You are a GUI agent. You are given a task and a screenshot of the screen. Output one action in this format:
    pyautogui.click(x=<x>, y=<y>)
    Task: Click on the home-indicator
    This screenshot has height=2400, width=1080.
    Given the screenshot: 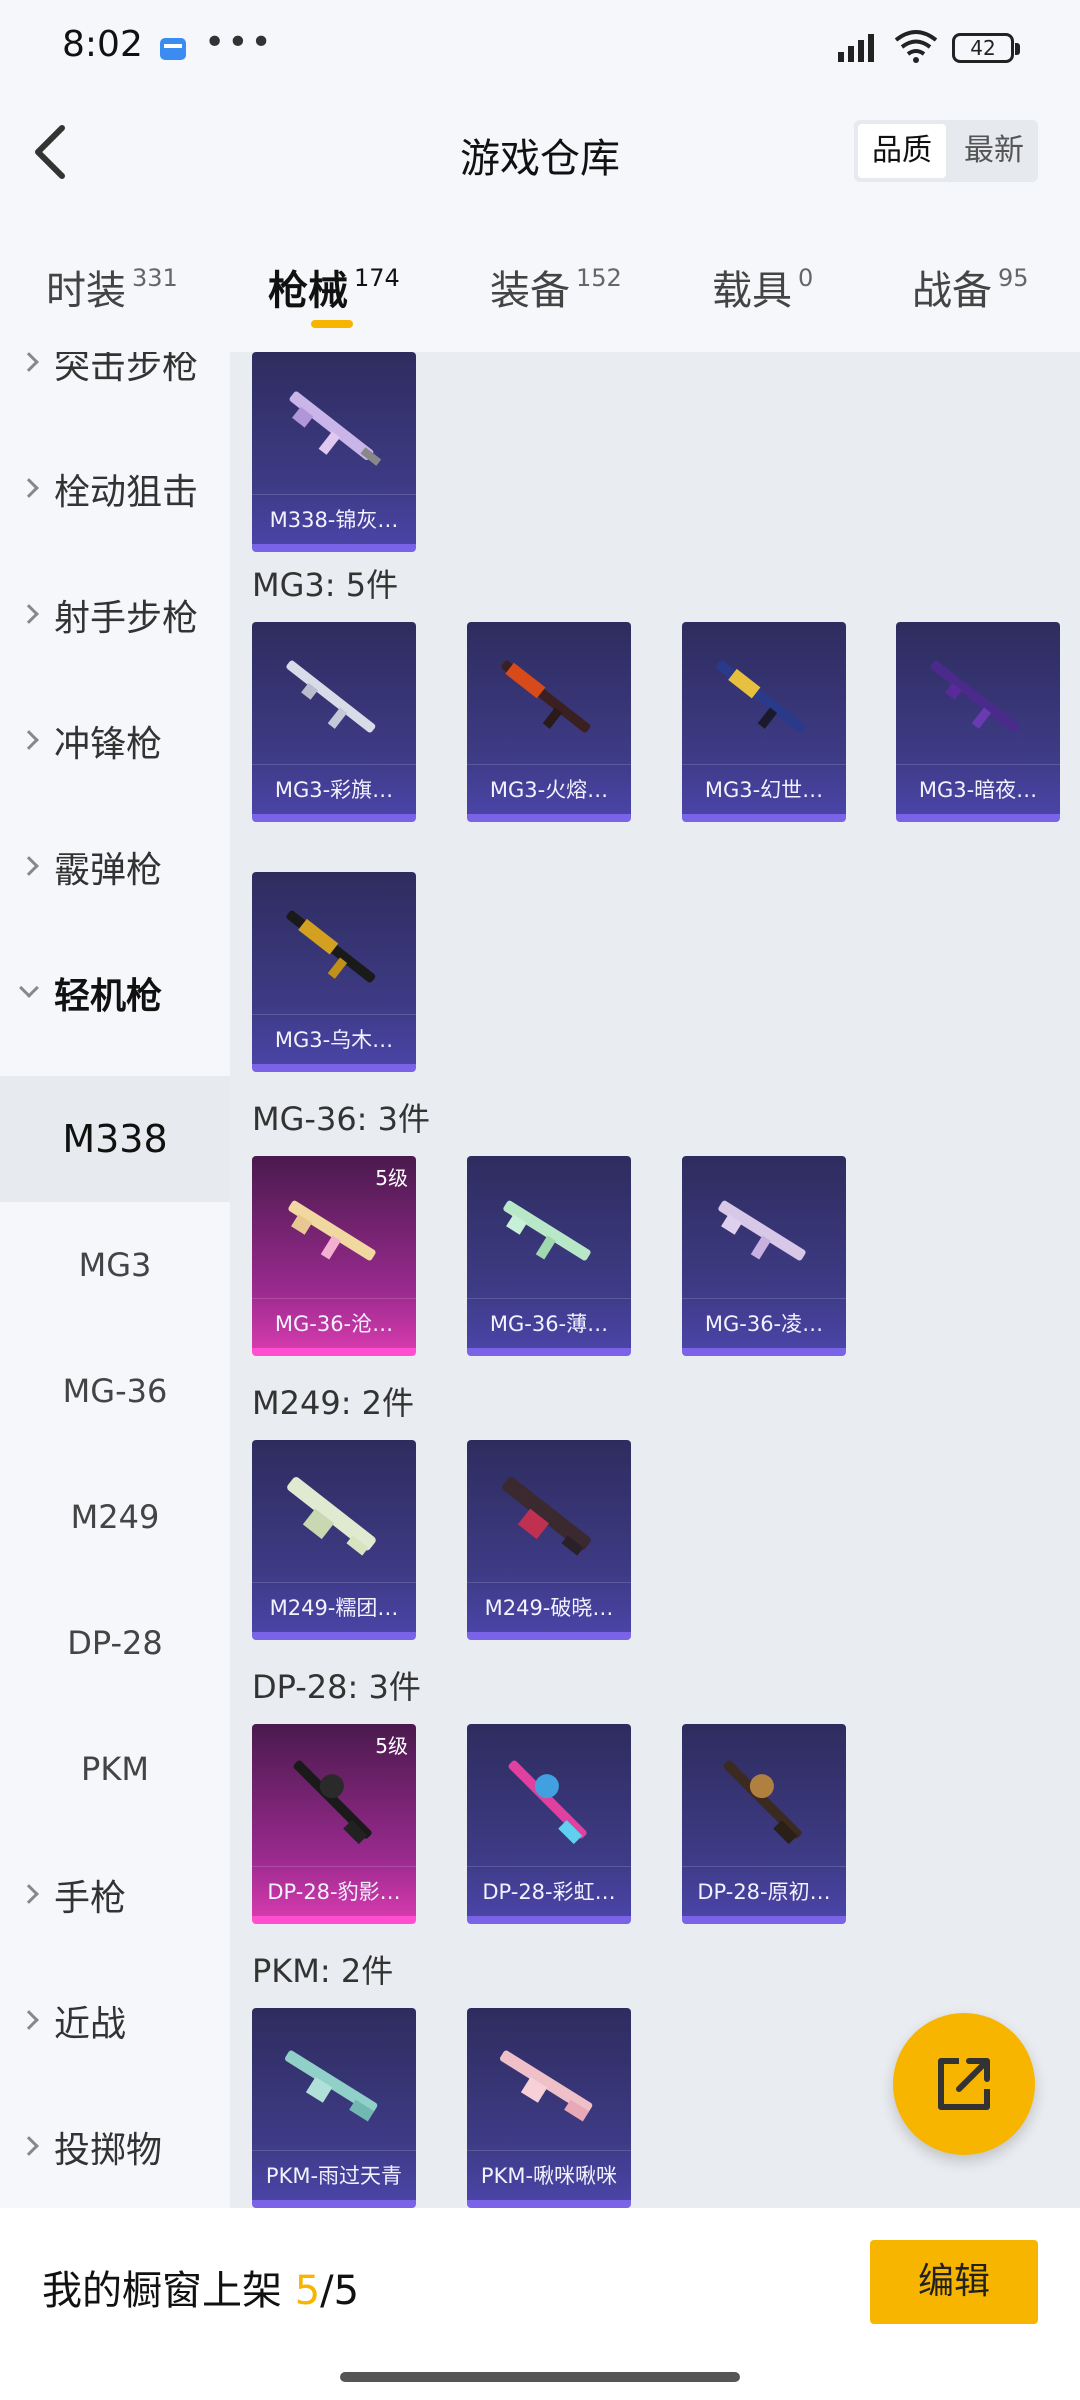 What is the action you would take?
    pyautogui.click(x=540, y=2377)
    